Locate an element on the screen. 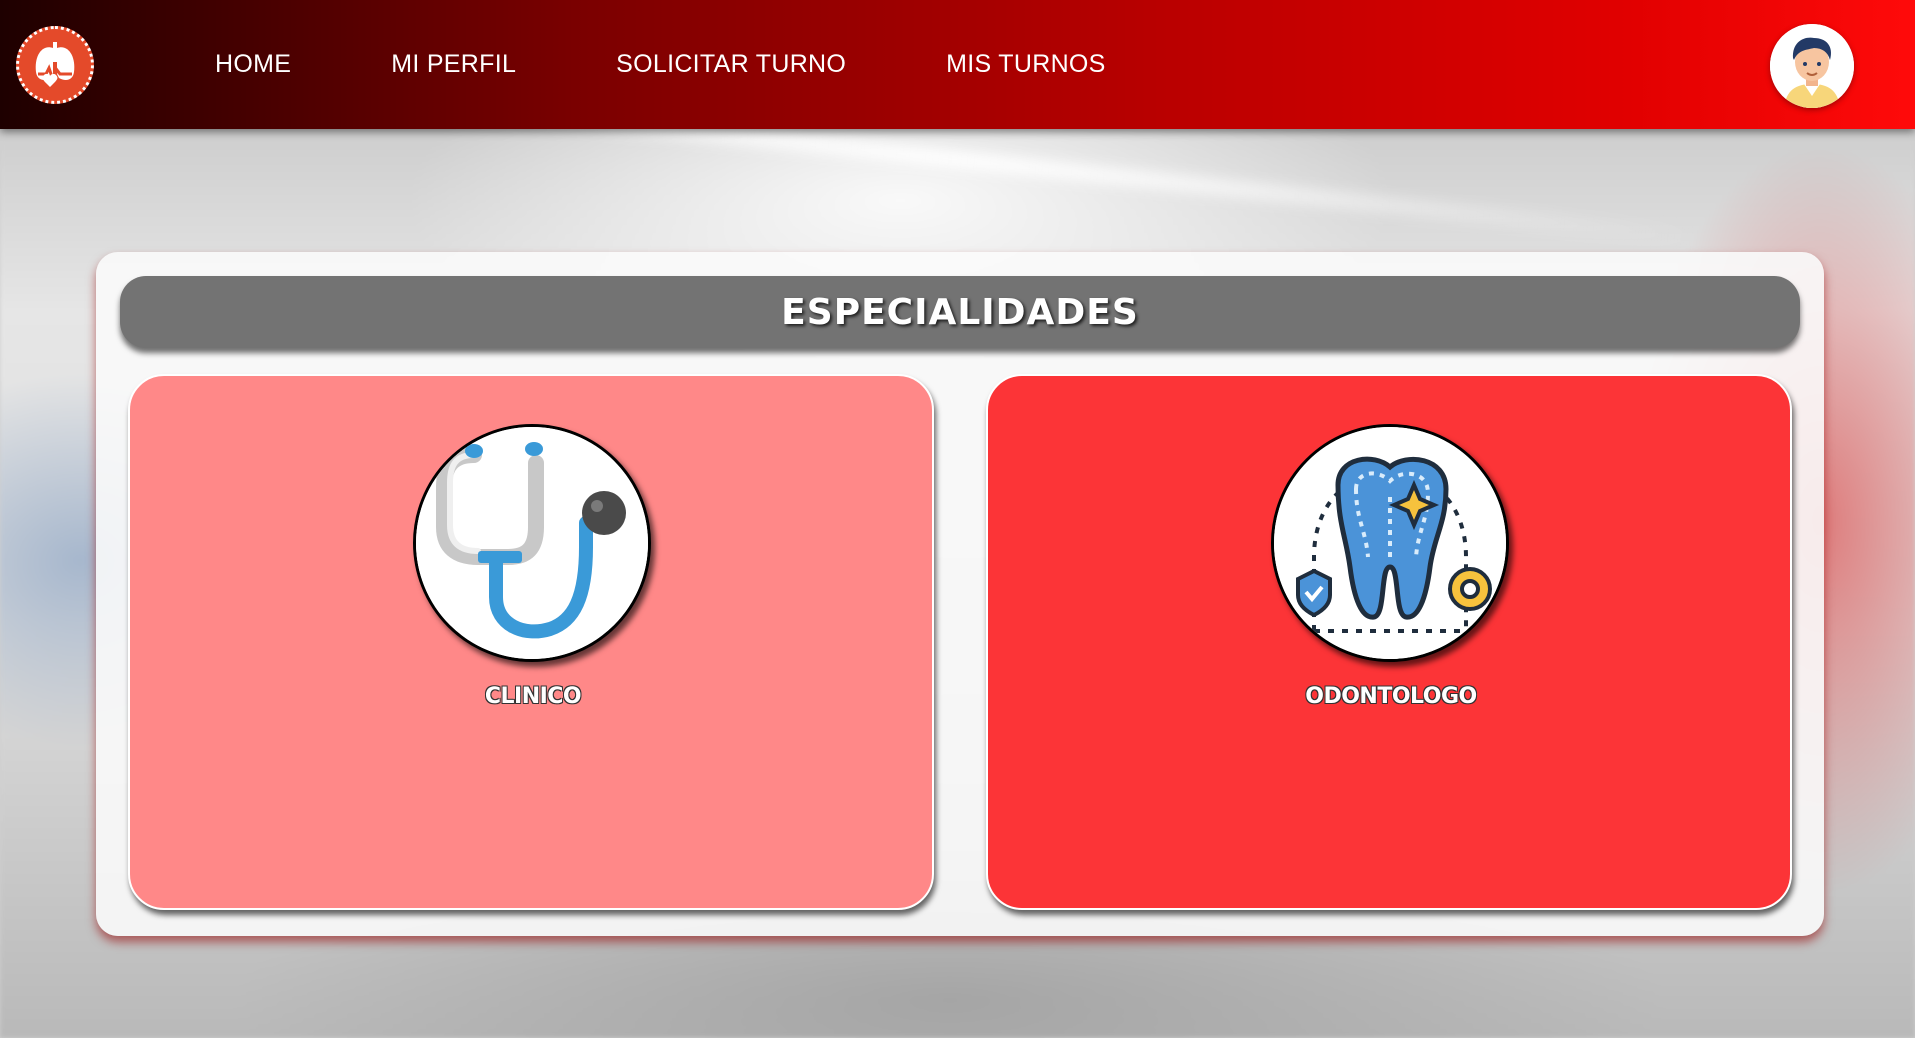  specialties-header: ESPECIALIDADES is located at coordinates (960, 312).